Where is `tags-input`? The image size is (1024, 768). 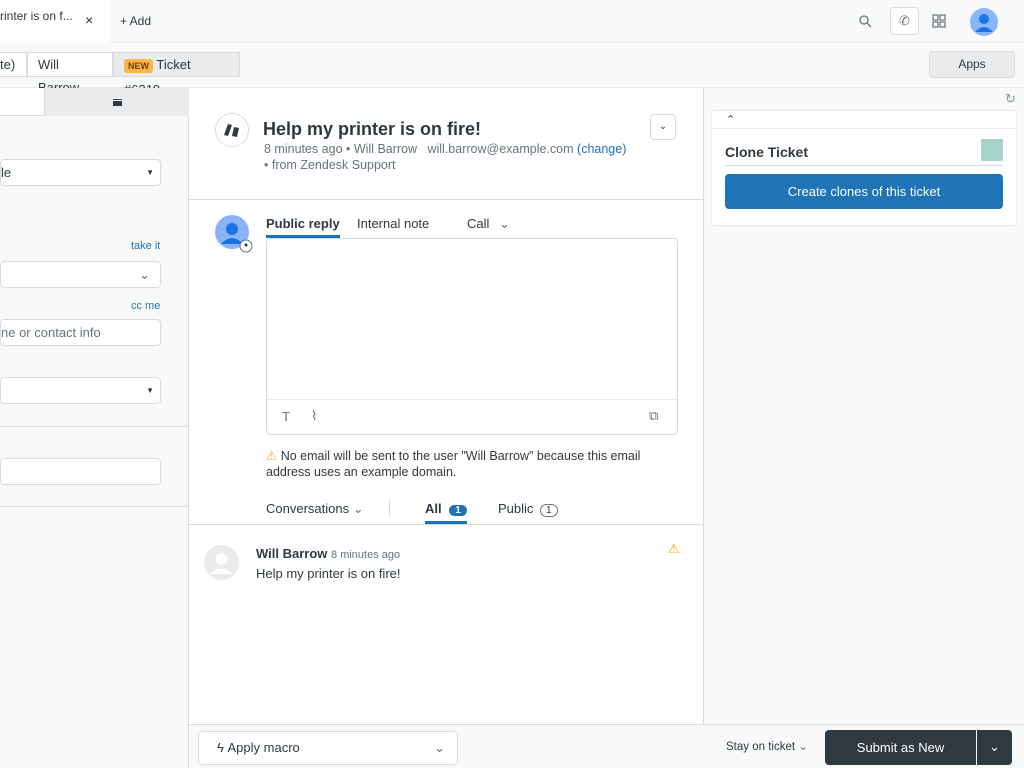
tags-input is located at coordinates (80, 471).